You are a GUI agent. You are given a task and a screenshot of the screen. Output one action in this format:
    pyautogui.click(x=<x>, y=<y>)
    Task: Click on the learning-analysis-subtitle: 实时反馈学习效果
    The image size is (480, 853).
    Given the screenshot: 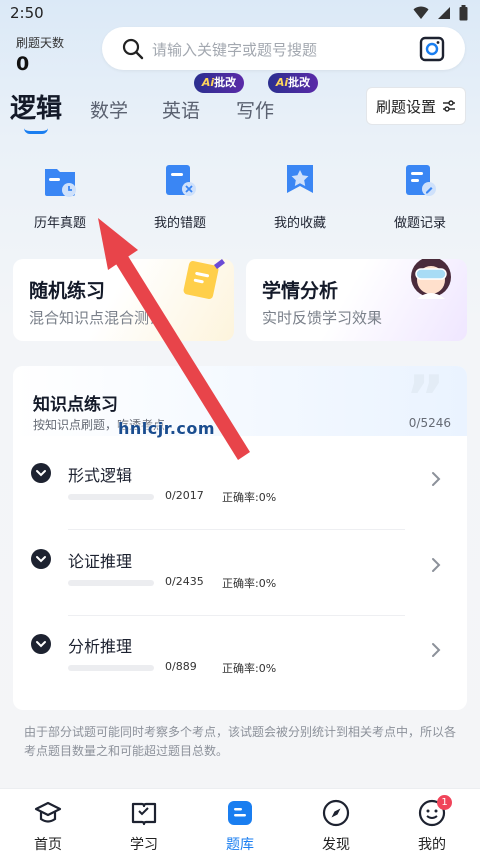 What is the action you would take?
    pyautogui.click(x=322, y=318)
    